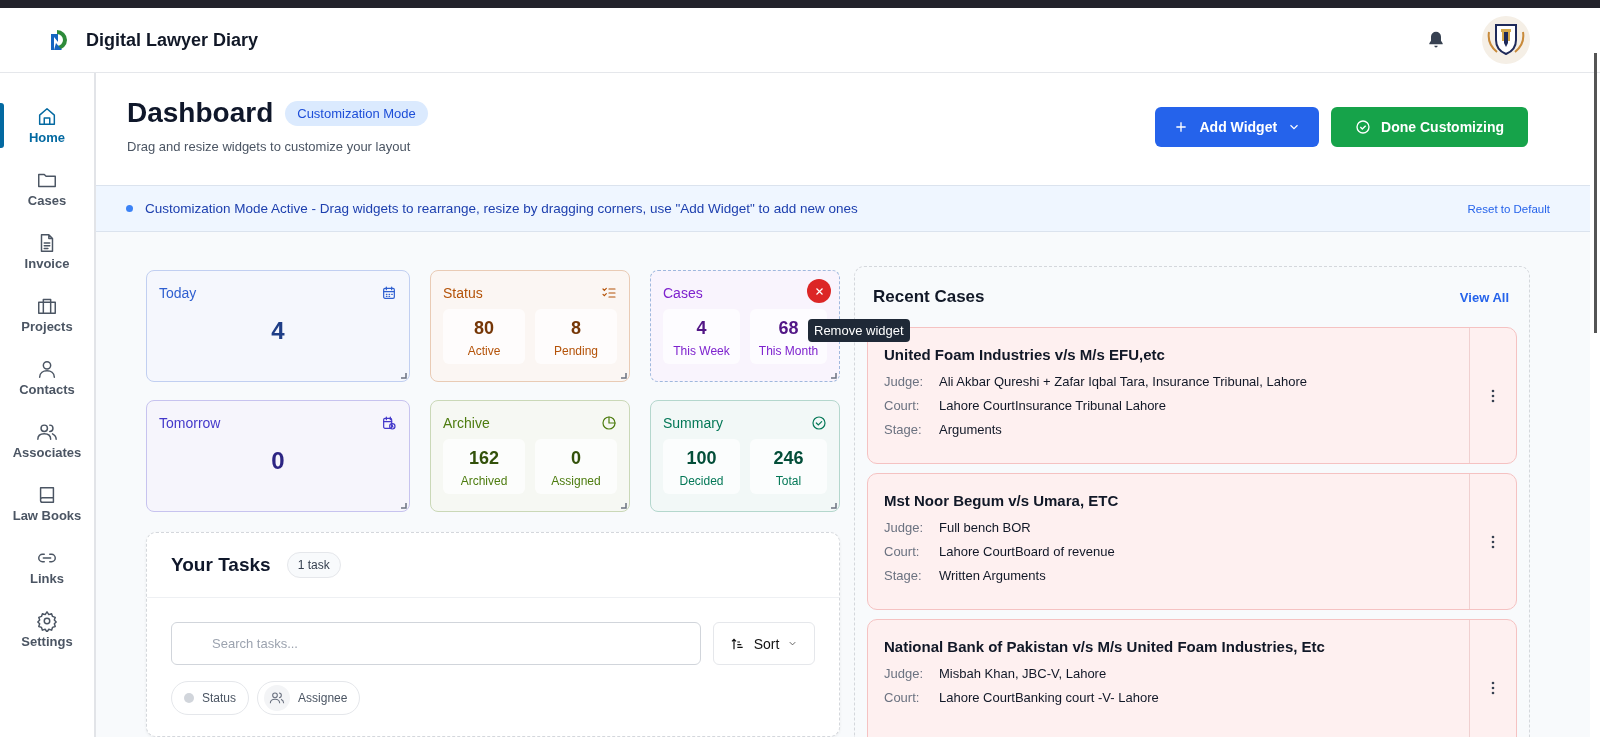  I want to click on user-icon, so click(47, 369).